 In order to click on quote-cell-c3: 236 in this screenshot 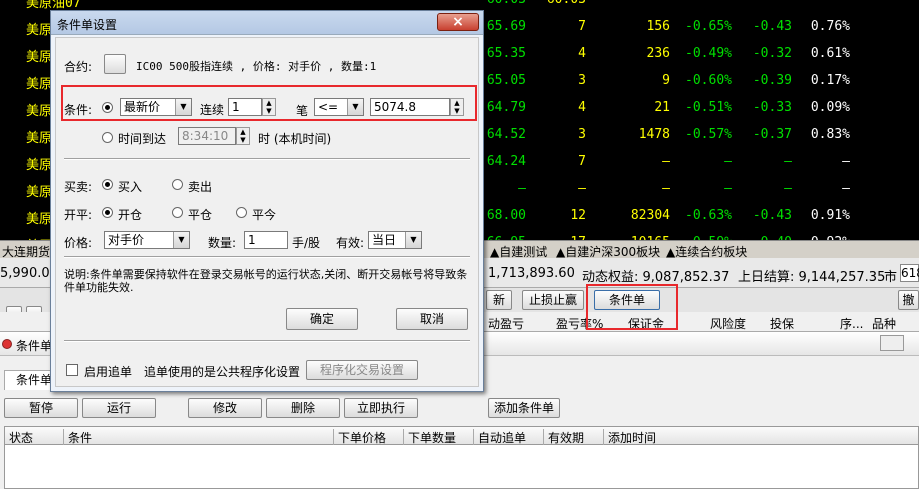, I will do `click(658, 53)`.